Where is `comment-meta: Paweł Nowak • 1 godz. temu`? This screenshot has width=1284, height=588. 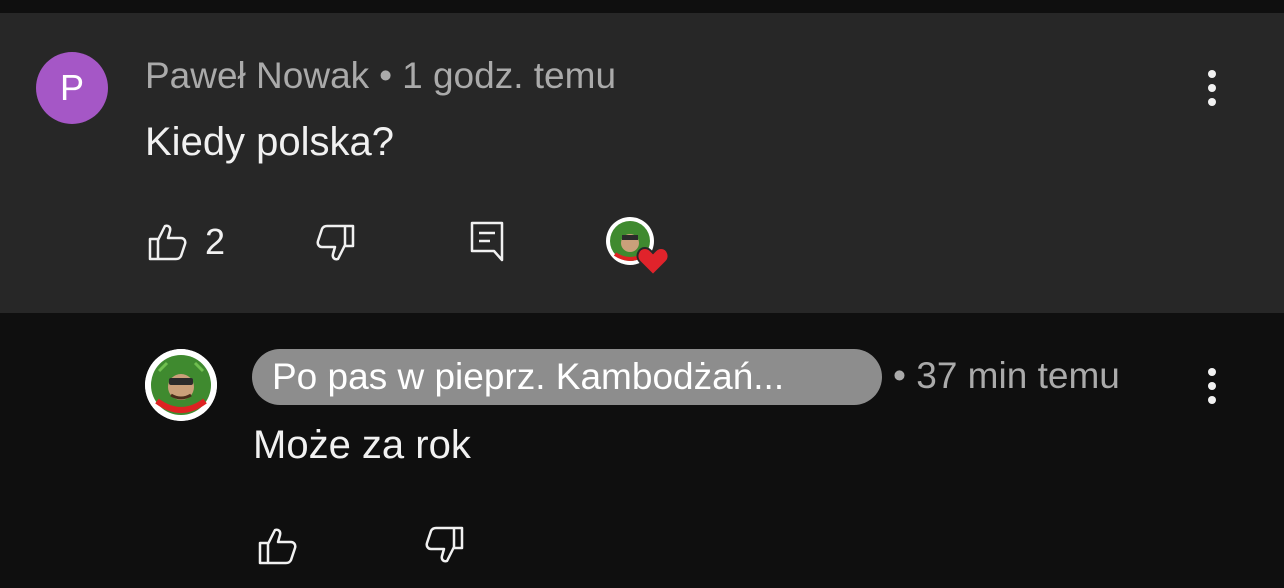 comment-meta: Paweł Nowak • 1 godz. temu is located at coordinates (380, 76).